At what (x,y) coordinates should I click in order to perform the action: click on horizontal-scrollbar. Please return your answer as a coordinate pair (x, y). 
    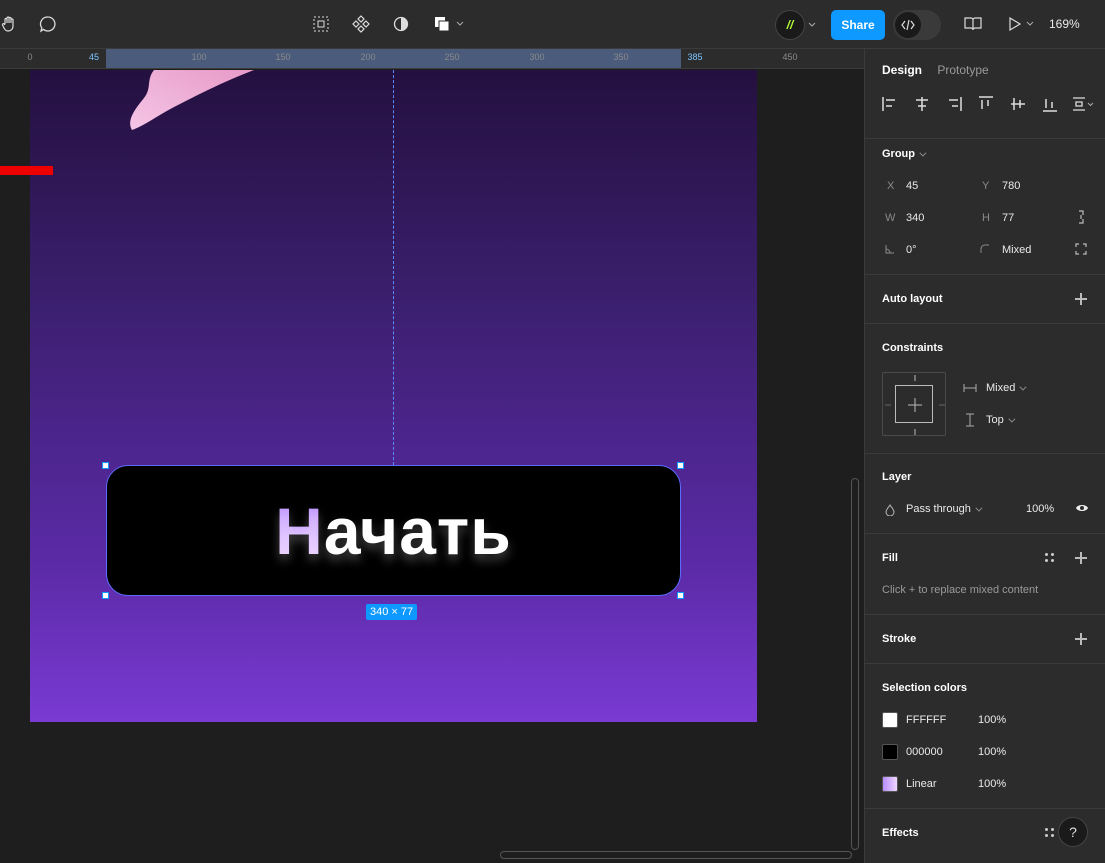
    Looking at the image, I should click on (676, 855).